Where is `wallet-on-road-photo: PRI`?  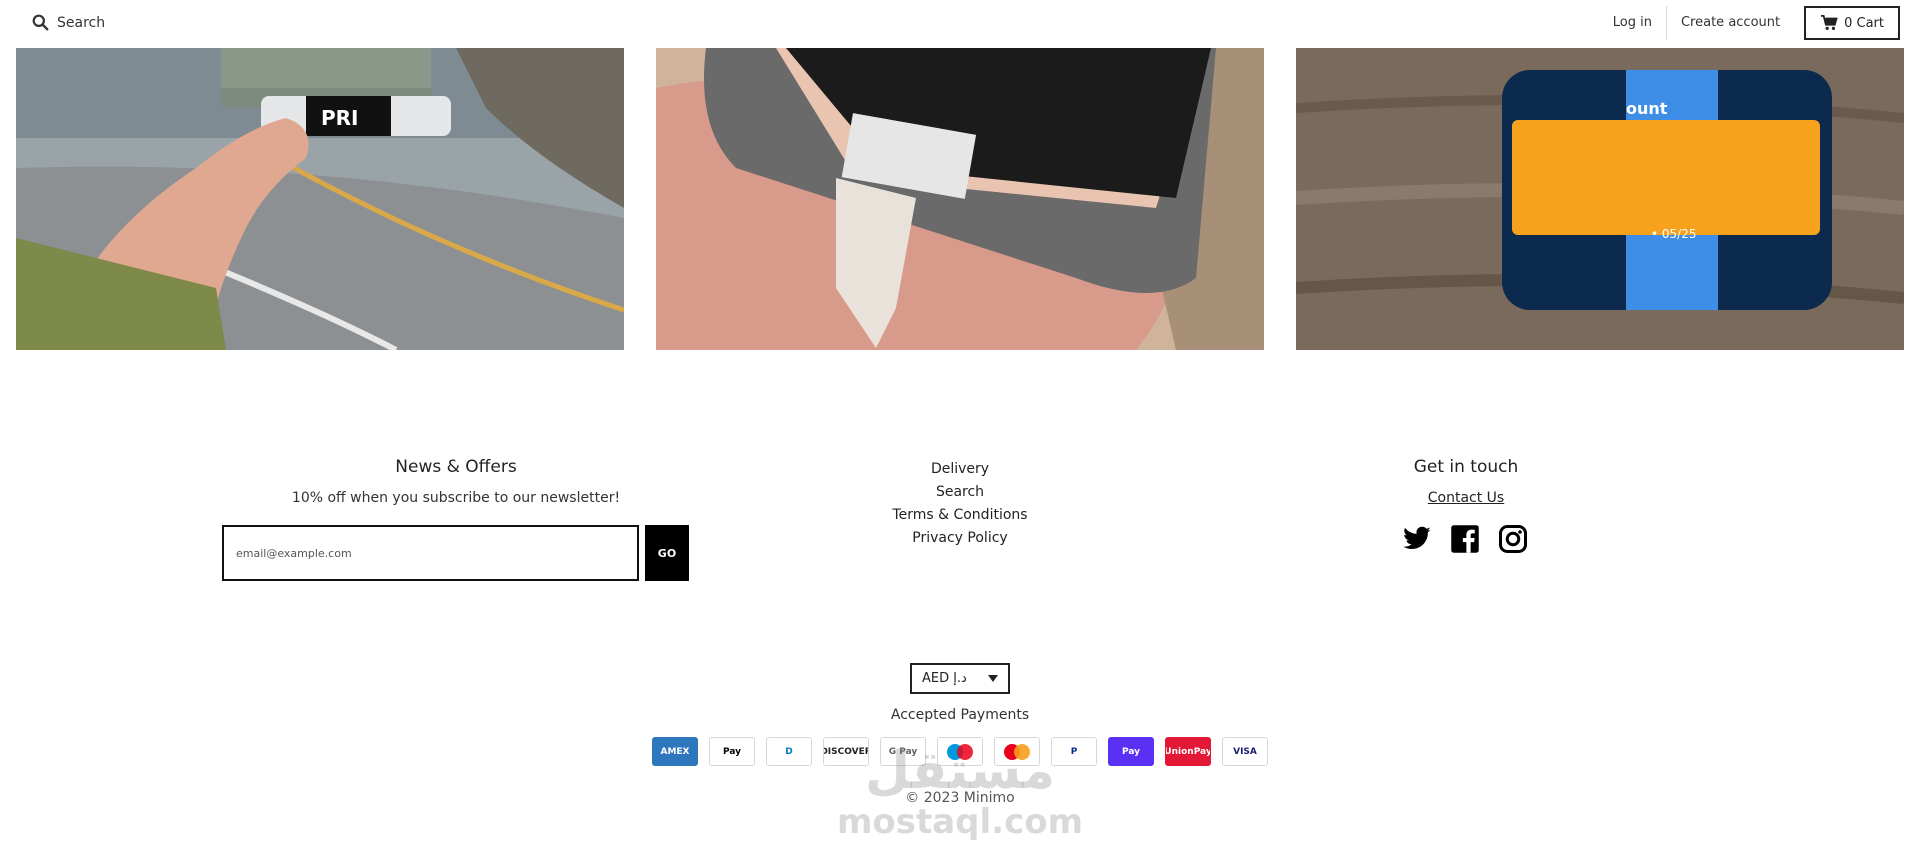 wallet-on-road-photo: PRI is located at coordinates (320, 199).